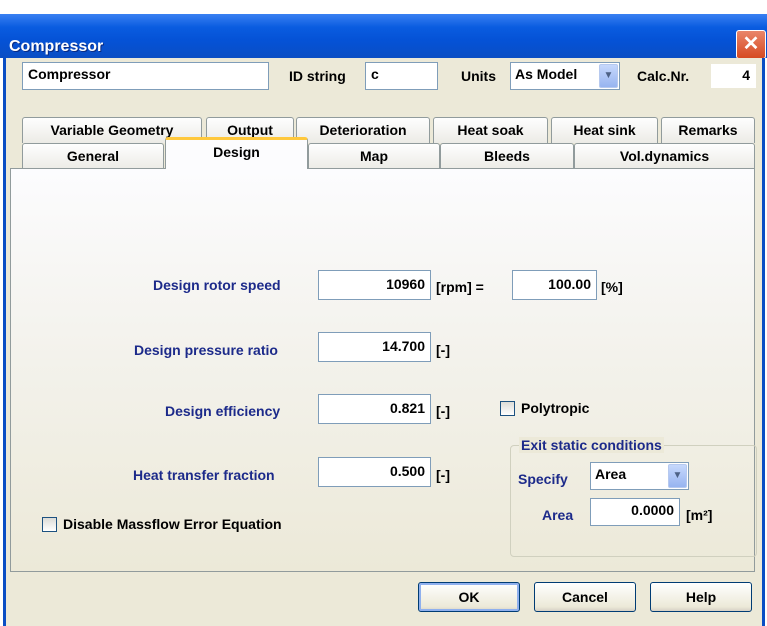  Describe the element at coordinates (699, 515) in the screenshot. I see `area-unit-label: [m²]` at that location.